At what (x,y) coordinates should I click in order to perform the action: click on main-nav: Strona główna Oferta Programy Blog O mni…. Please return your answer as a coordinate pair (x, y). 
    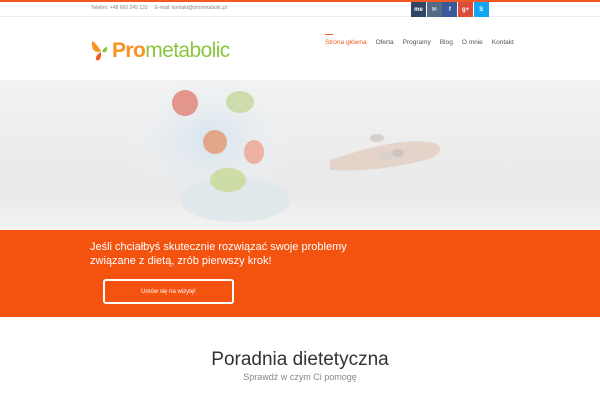
    Looking at the image, I should click on (424, 40).